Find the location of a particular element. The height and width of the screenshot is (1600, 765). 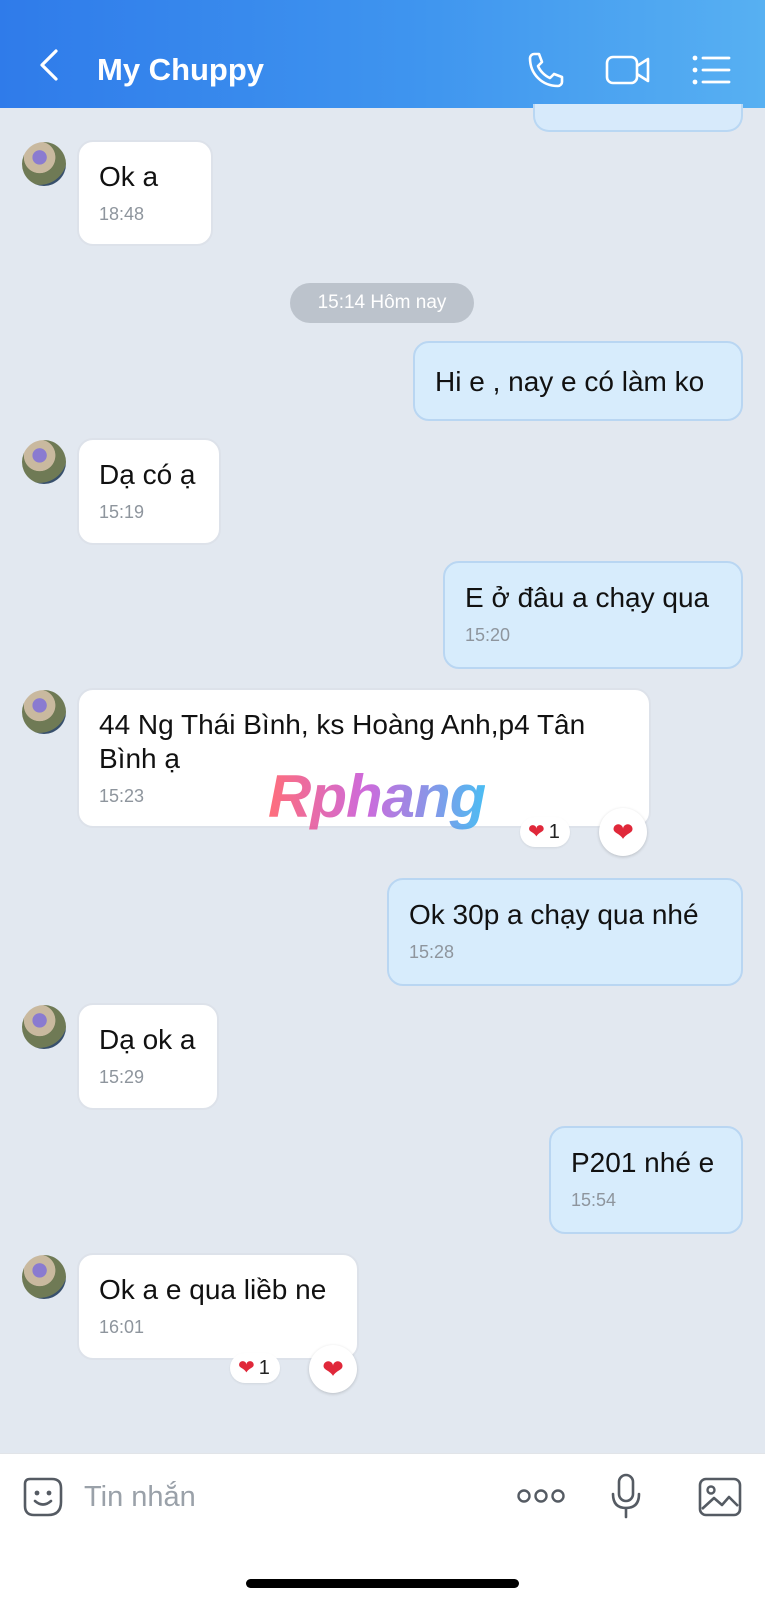

sticker-smiley-icon is located at coordinates (43, 1497).